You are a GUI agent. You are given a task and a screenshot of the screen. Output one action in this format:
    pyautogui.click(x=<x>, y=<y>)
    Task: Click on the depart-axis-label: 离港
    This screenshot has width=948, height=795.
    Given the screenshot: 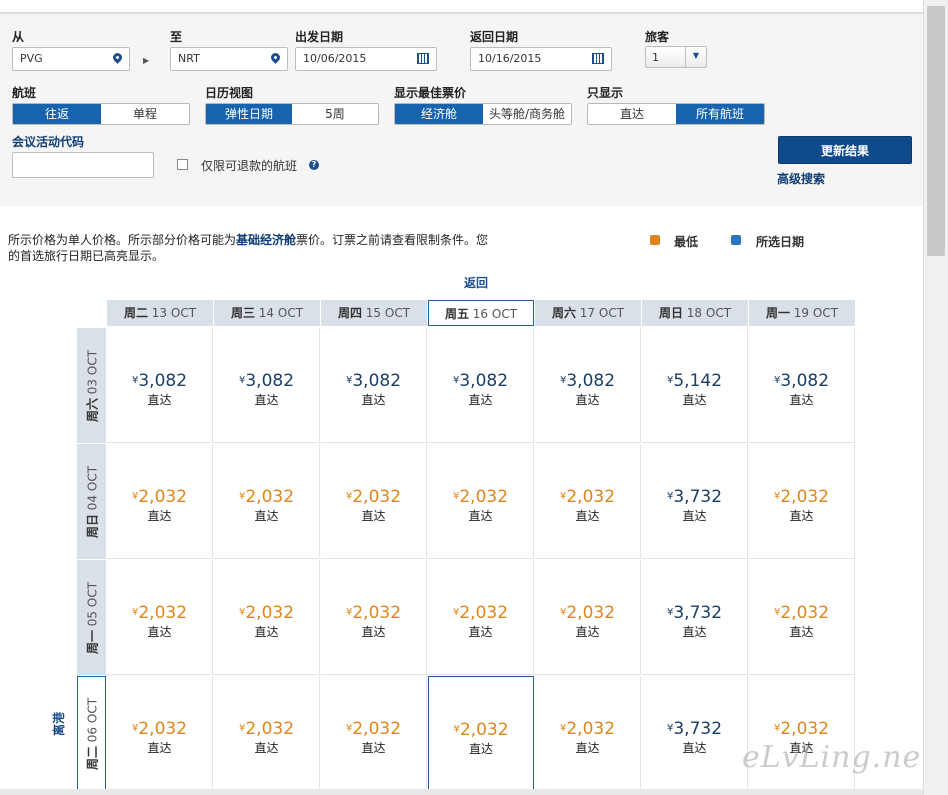 What is the action you would take?
    pyautogui.click(x=59, y=723)
    